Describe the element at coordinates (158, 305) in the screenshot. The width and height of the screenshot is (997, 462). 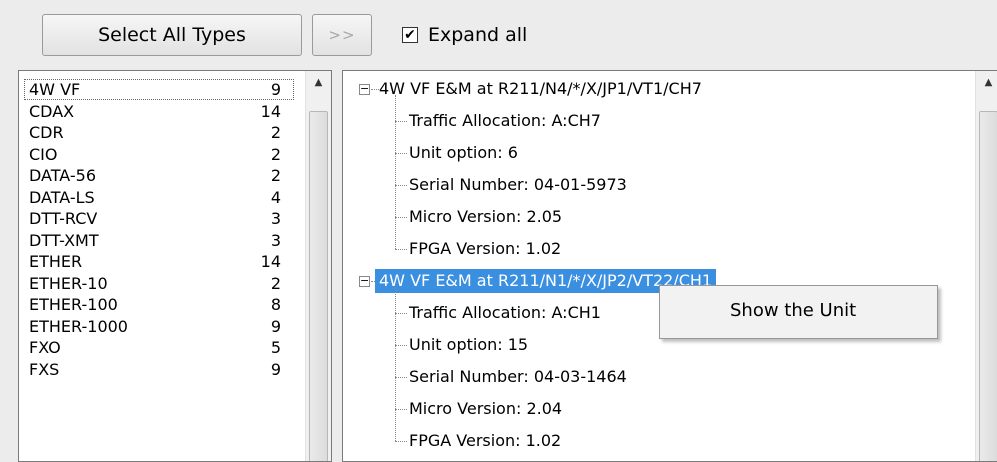
I see `type-list-item: ETHER-100 8` at that location.